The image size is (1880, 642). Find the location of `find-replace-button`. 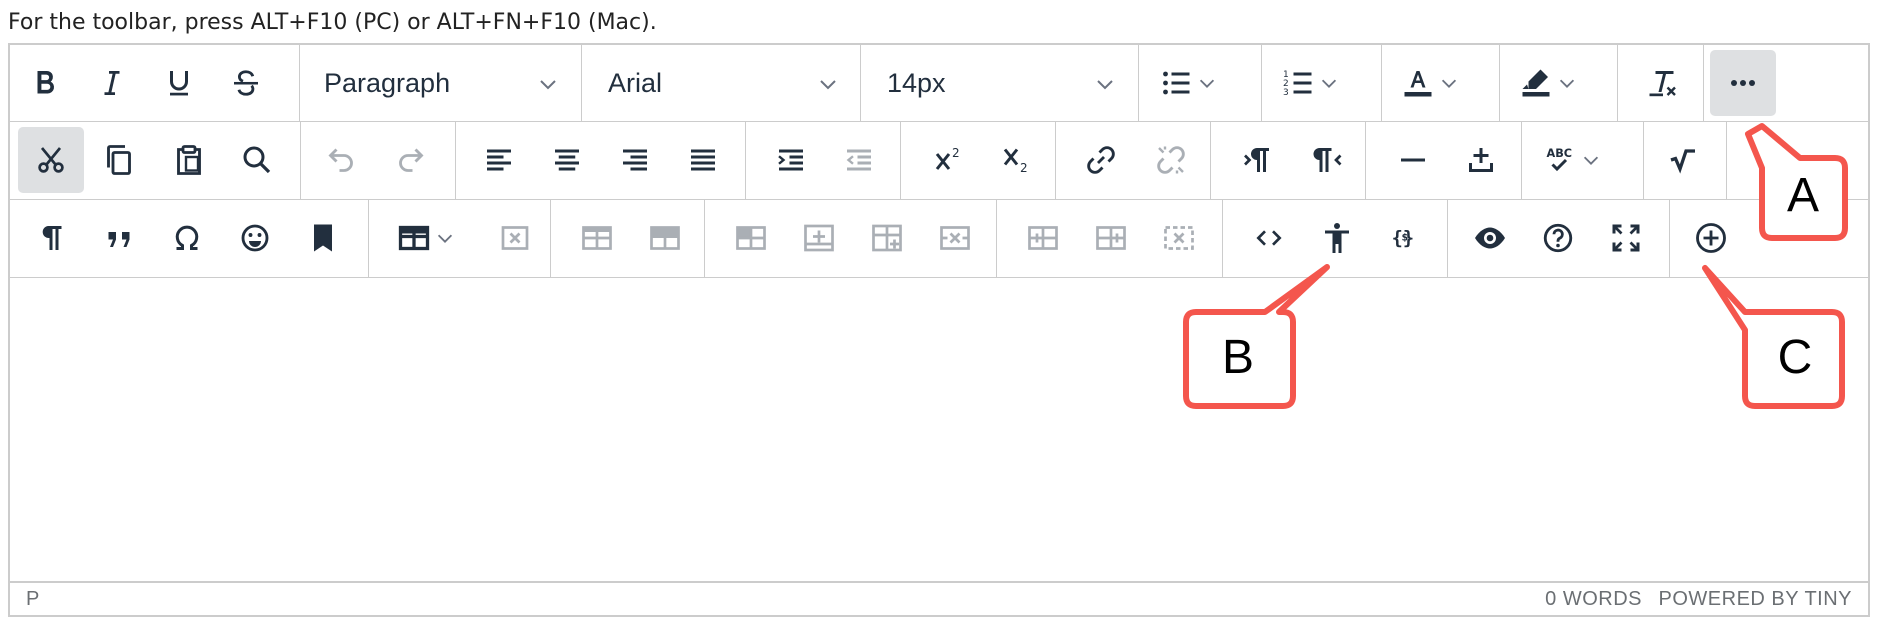

find-replace-button is located at coordinates (257, 160).